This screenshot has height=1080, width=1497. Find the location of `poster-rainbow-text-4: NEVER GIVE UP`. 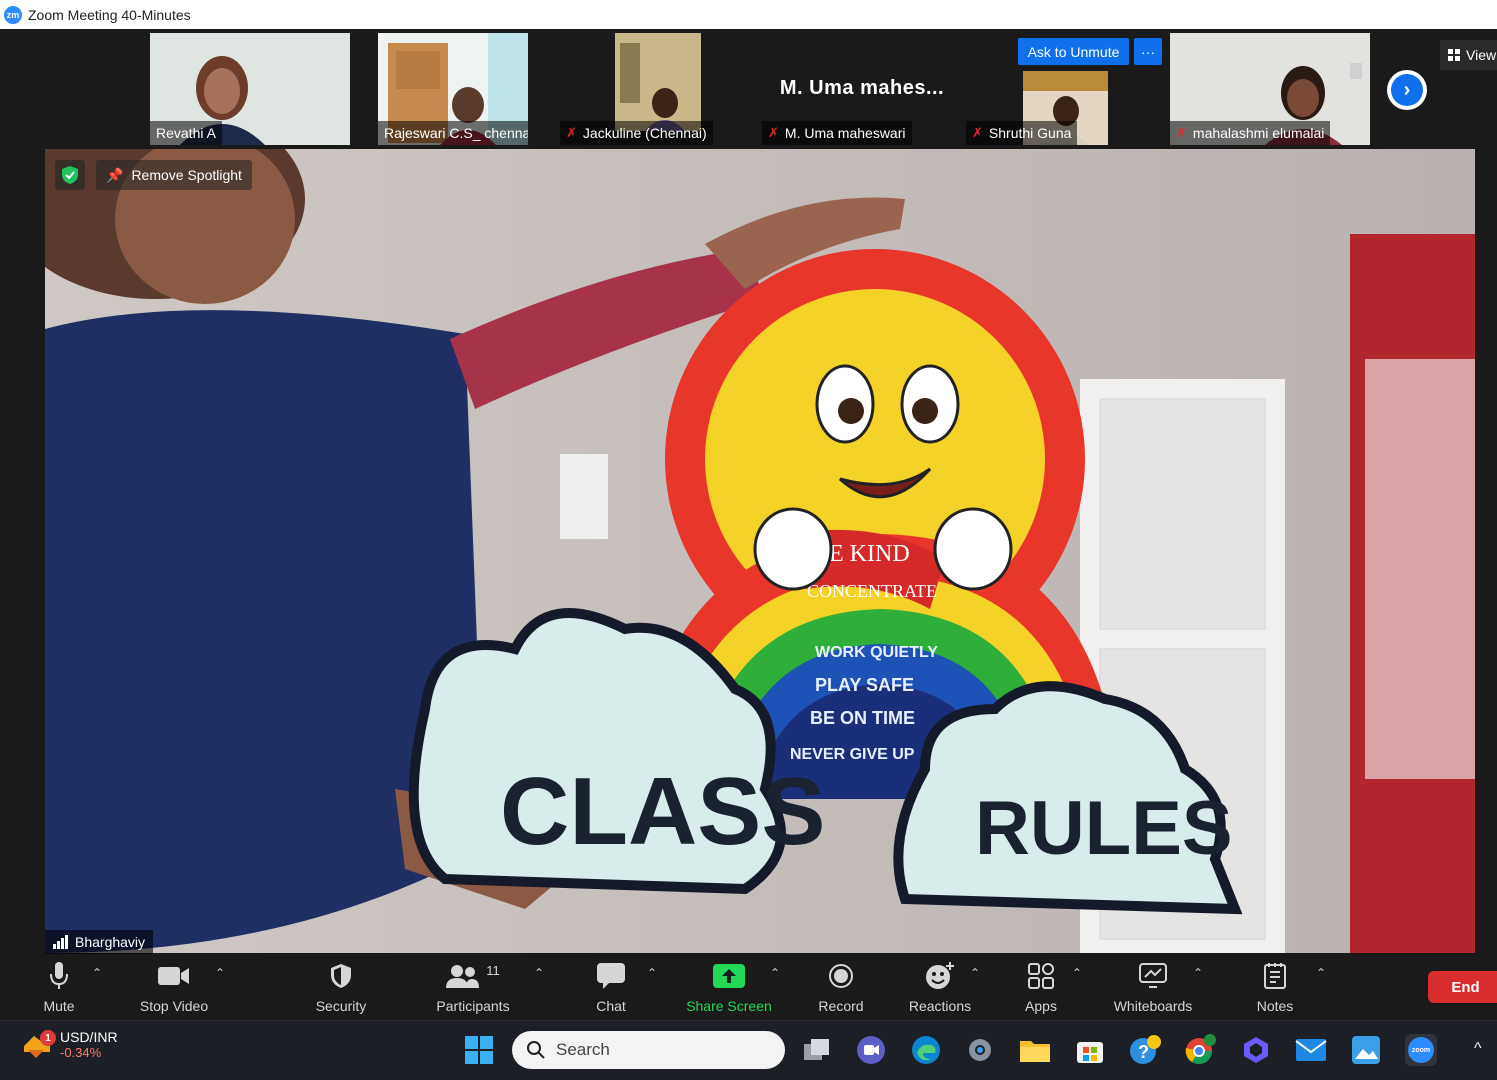

poster-rainbow-text-4: NEVER GIVE UP is located at coordinates (852, 754).